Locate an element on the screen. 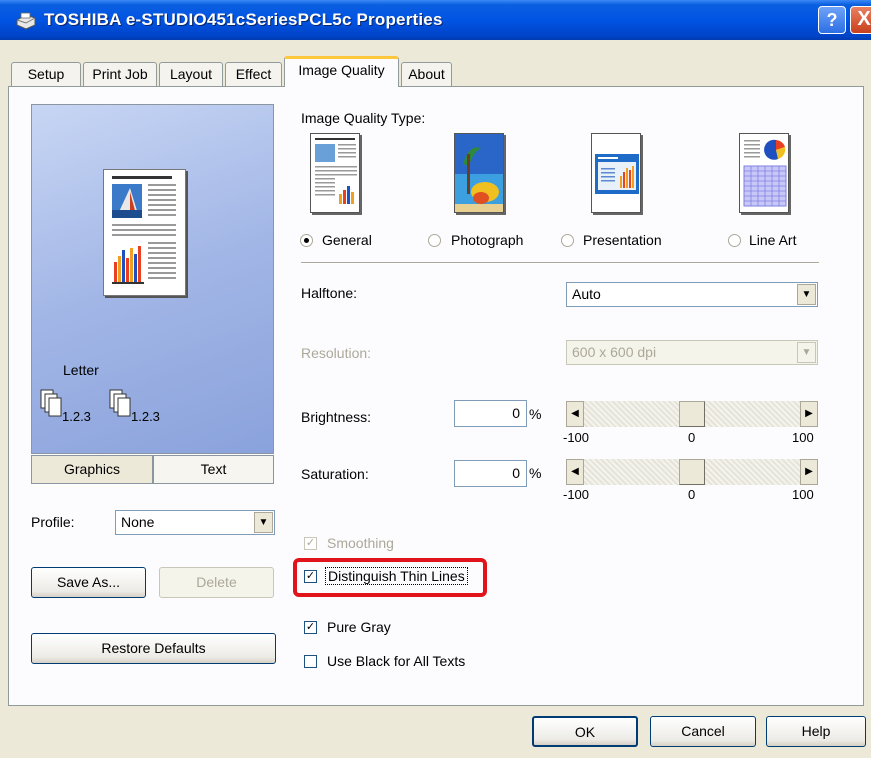  brightness-slider-thumb is located at coordinates (692, 414).